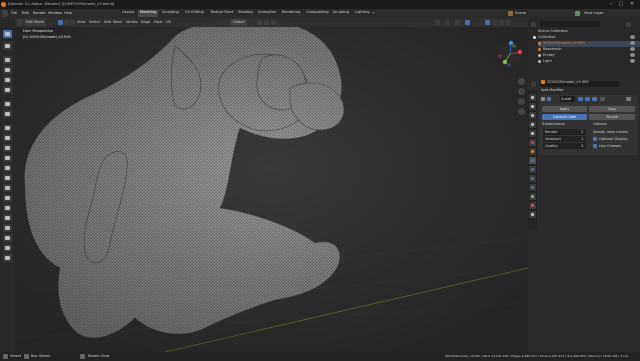 The height and width of the screenshot is (361, 640). I want to click on simple-button: Simple, so click(612, 117).